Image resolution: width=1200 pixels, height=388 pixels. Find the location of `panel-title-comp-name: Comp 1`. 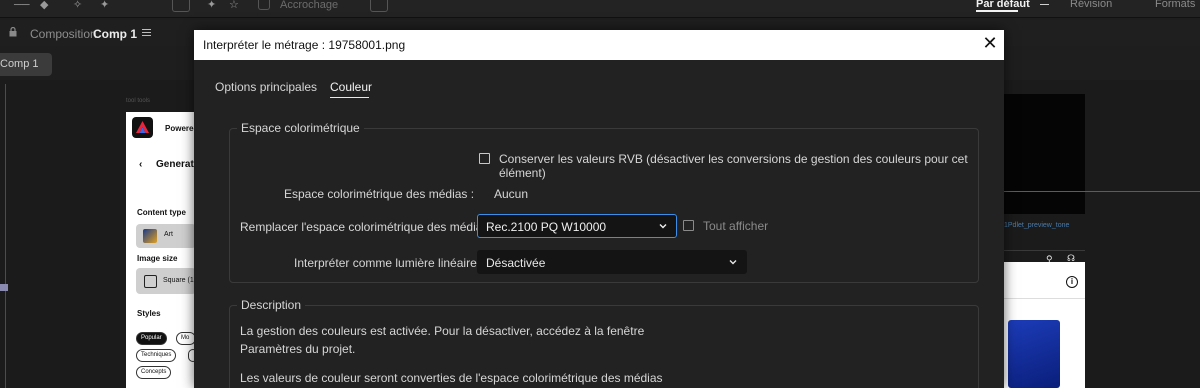

panel-title-comp-name: Comp 1 is located at coordinates (115, 34).